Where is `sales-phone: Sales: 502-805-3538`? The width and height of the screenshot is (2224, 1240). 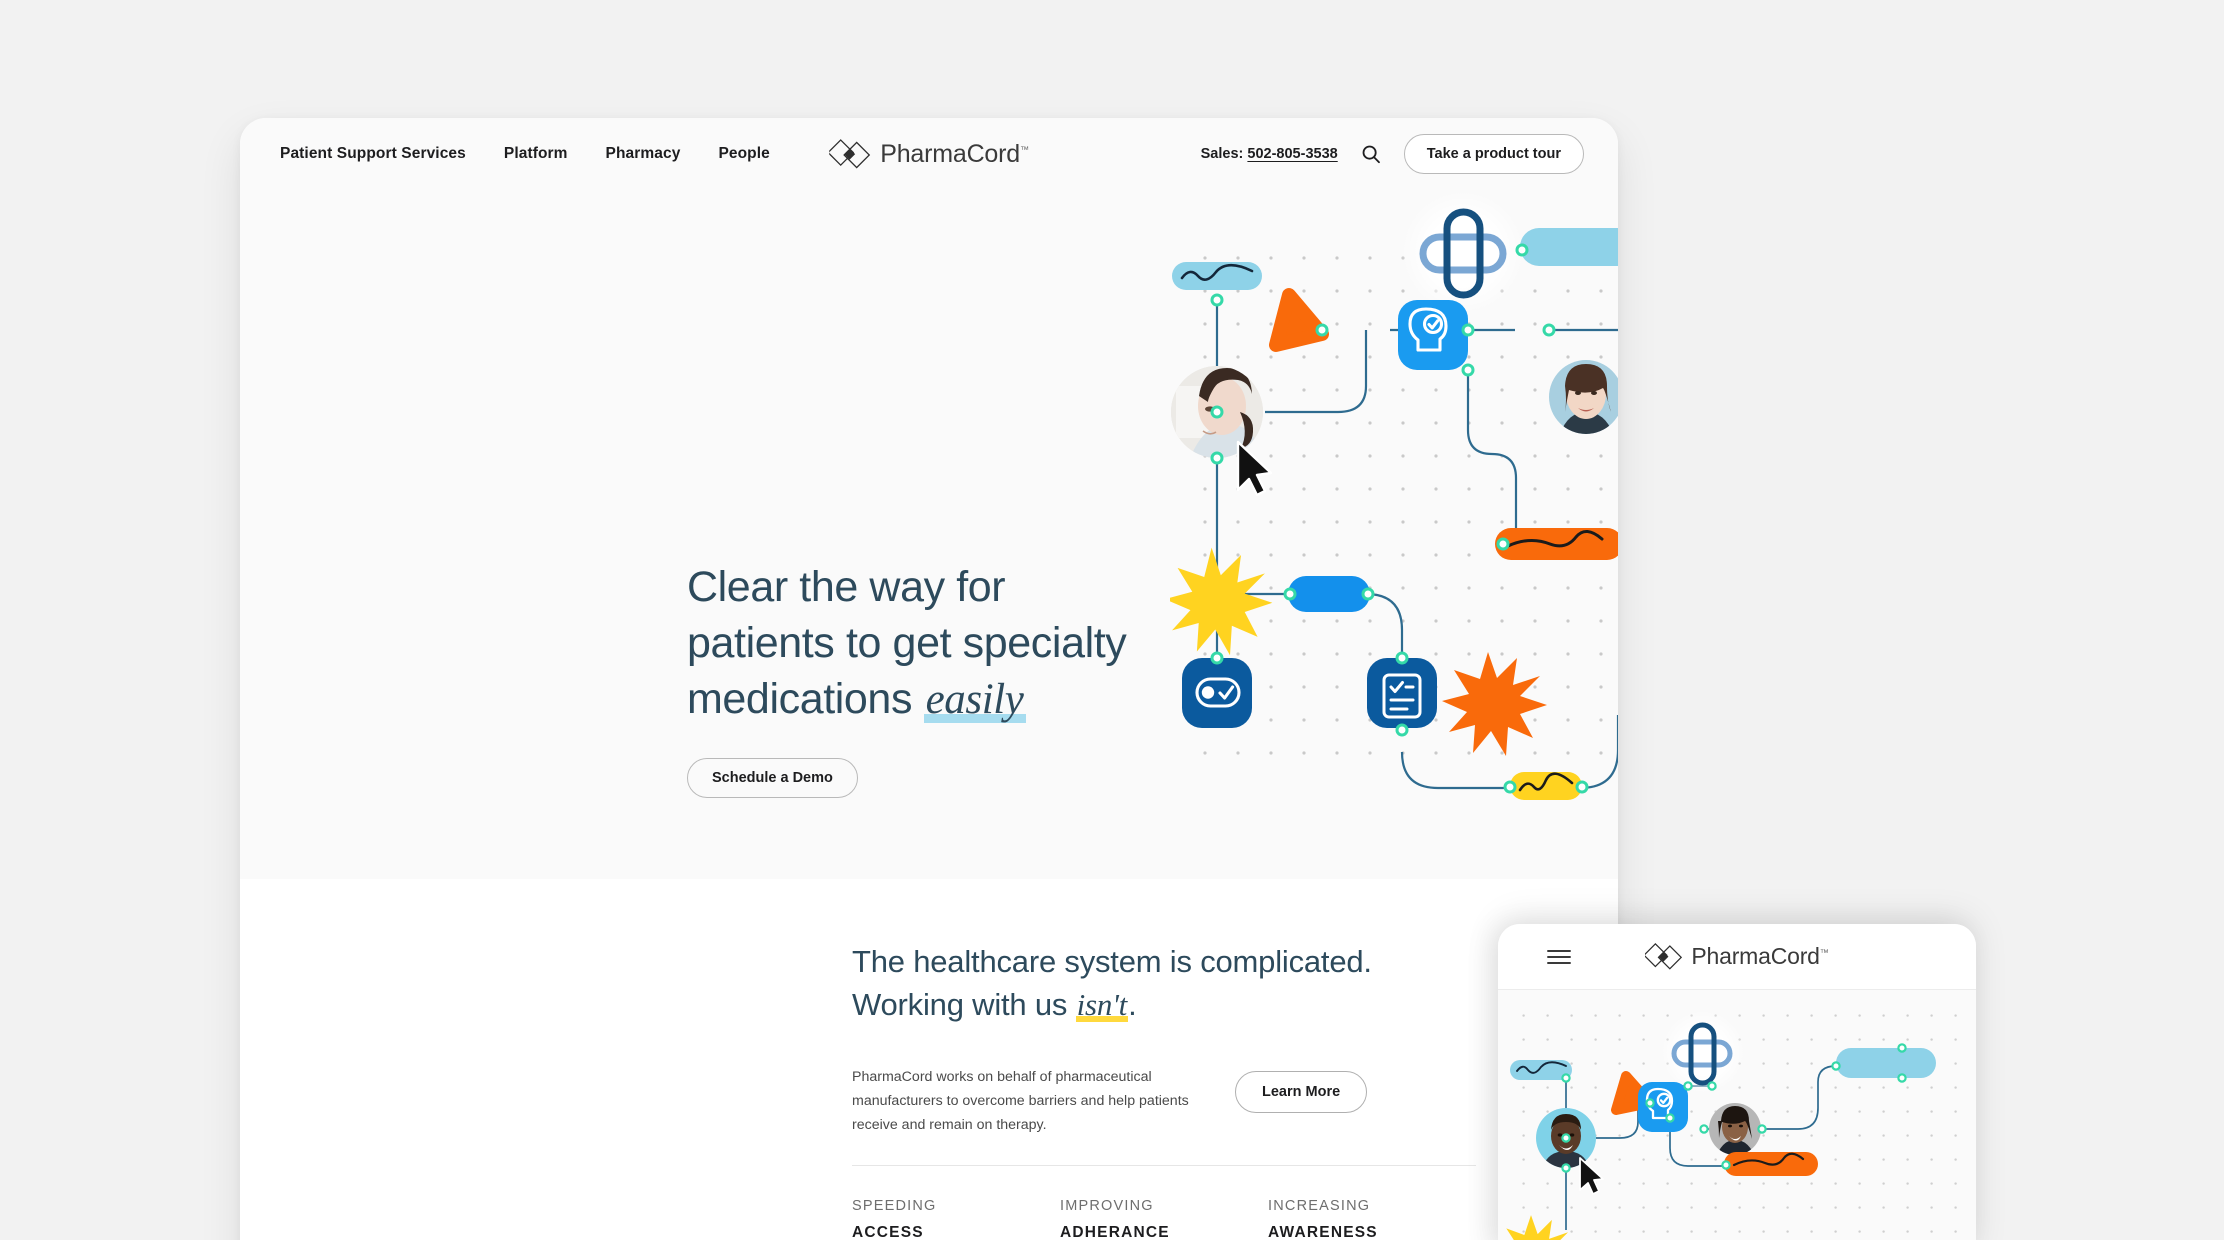 sales-phone: Sales: 502-805-3538 is located at coordinates (1269, 154).